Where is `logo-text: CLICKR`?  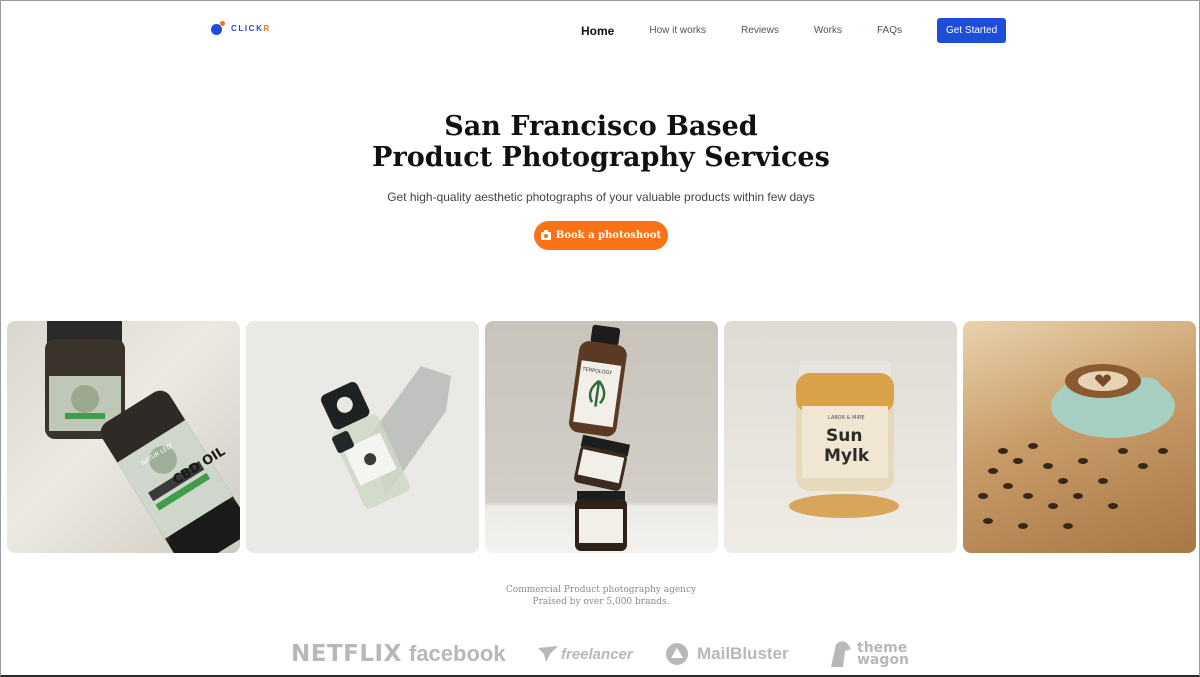
logo-text: CLICKR is located at coordinates (251, 28).